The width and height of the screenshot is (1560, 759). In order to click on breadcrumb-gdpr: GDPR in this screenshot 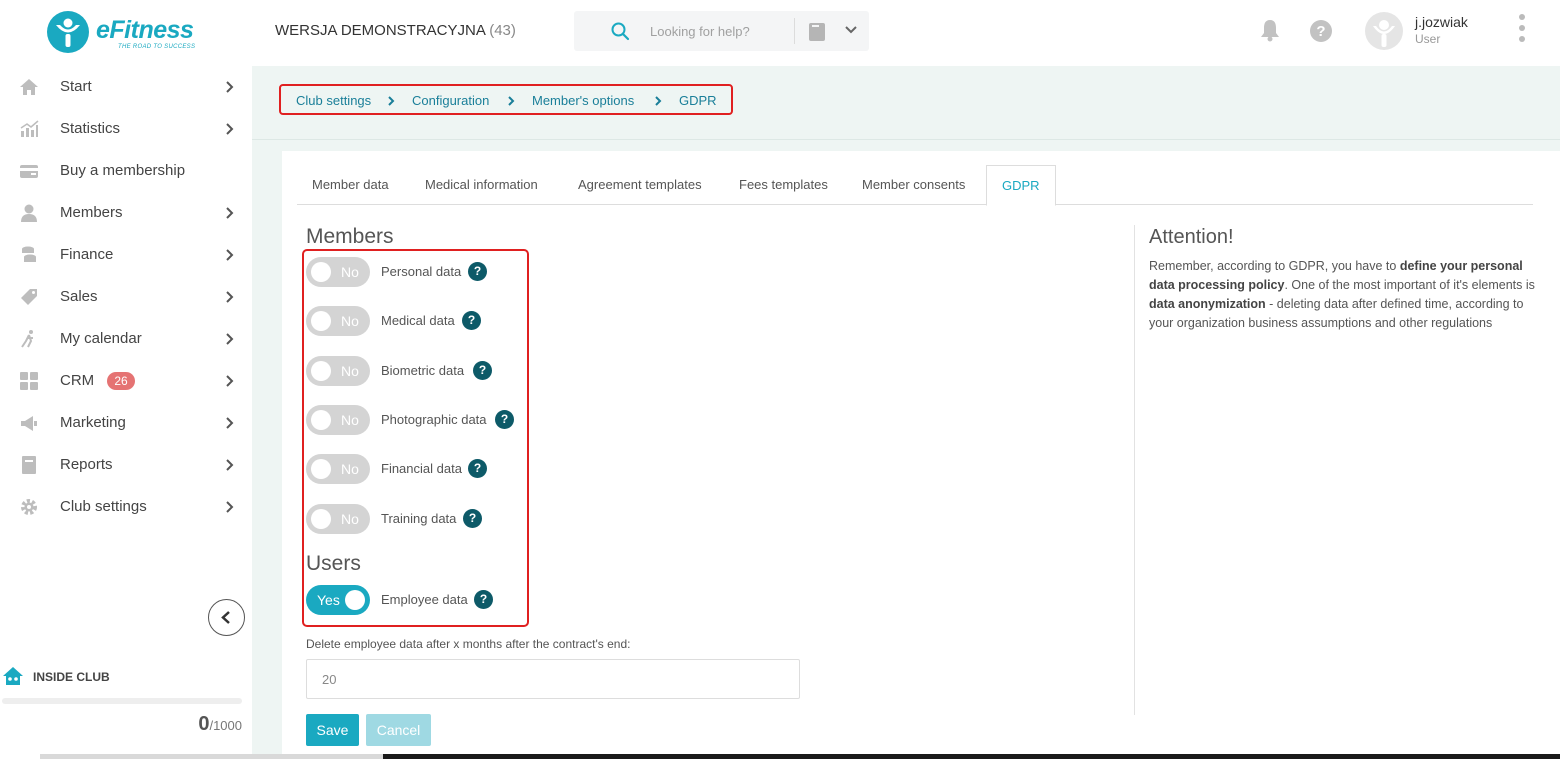, I will do `click(698, 100)`.